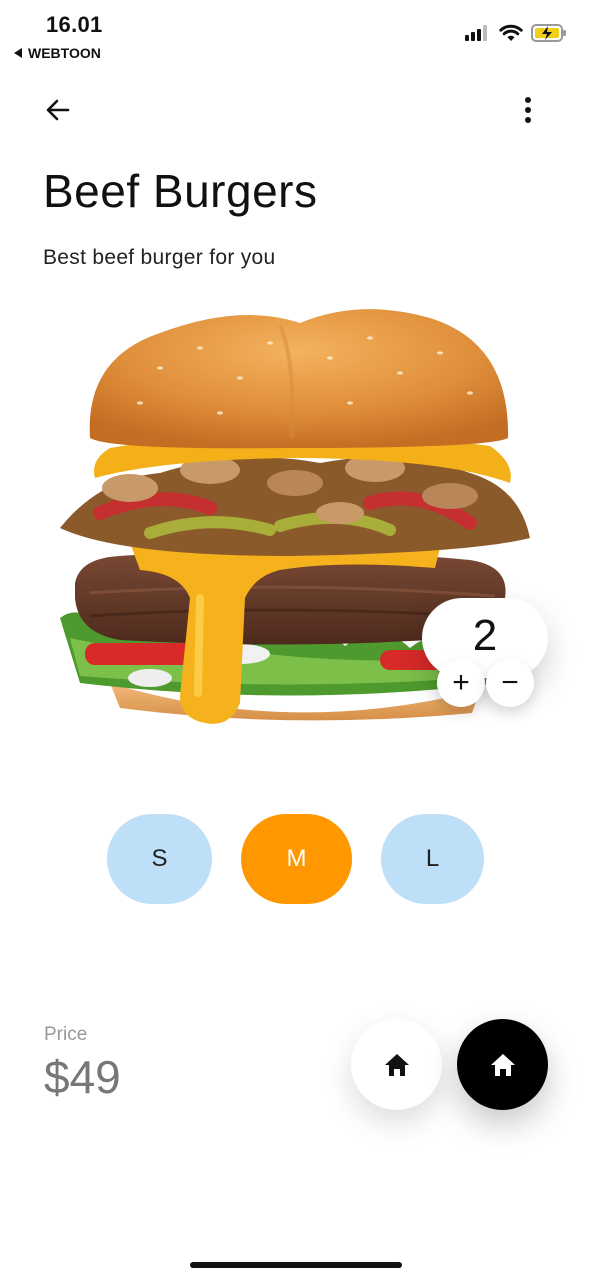 This screenshot has width=591, height=1280. I want to click on back-button, so click(58, 110).